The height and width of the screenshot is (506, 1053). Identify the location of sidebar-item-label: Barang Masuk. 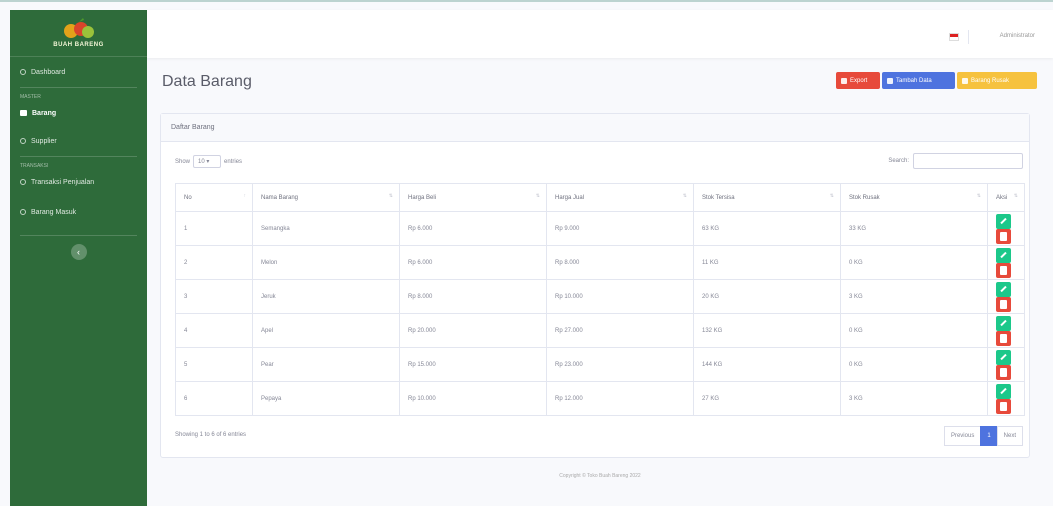
(54, 212).